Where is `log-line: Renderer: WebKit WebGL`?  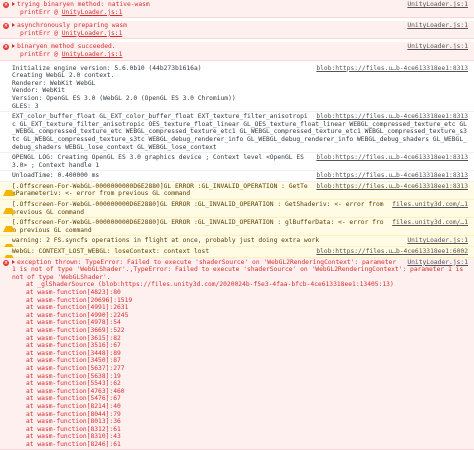
log-line: Renderer: WebKit WebGL is located at coordinates (54, 83).